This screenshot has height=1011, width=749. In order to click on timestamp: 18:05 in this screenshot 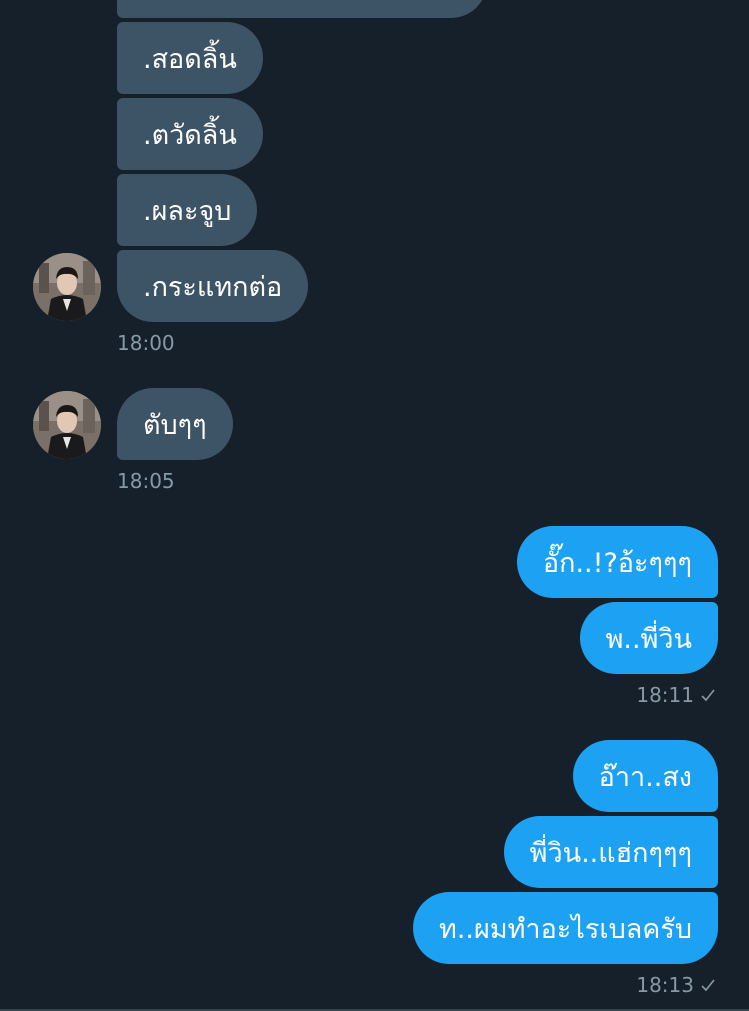, I will do `click(146, 481)`.